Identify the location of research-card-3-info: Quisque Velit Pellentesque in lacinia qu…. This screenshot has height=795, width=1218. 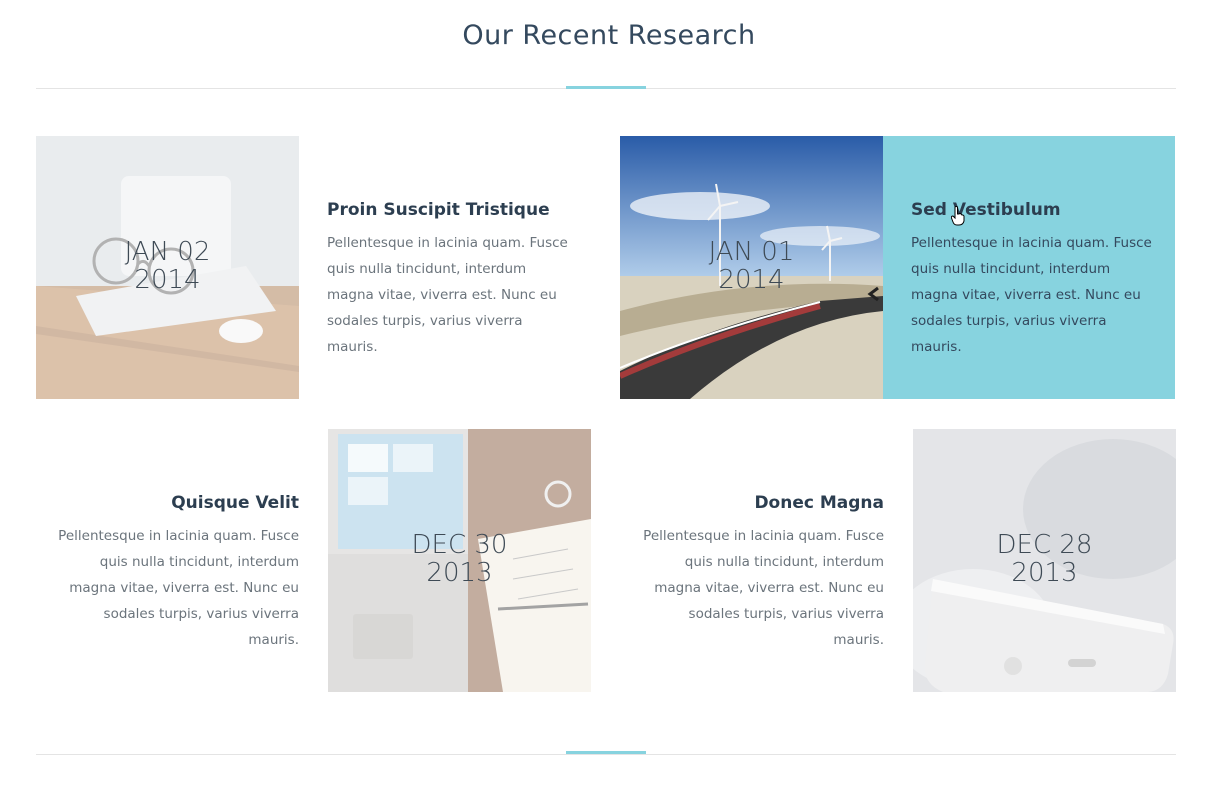
(167, 560).